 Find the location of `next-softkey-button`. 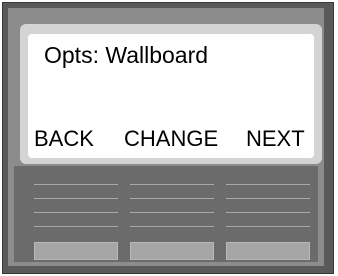

next-softkey-button is located at coordinates (268, 251).